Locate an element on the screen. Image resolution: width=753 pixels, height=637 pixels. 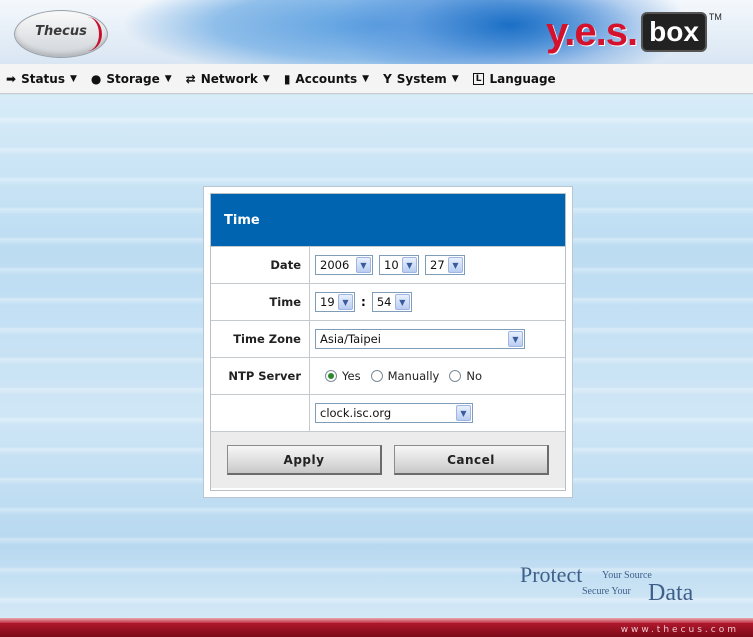
menu-storage: ● Storage ▼ is located at coordinates (131, 79).